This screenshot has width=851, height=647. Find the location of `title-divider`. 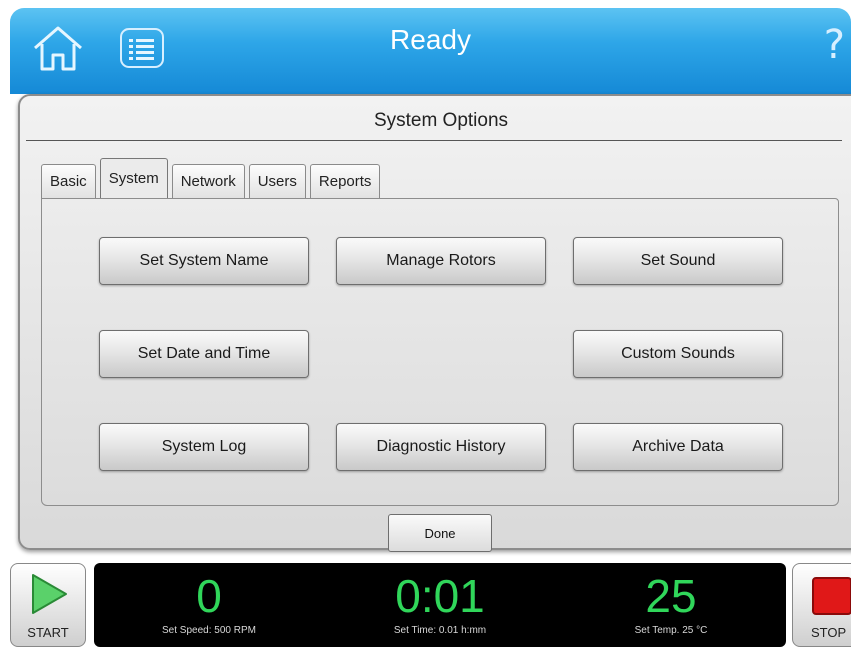

title-divider is located at coordinates (434, 140).